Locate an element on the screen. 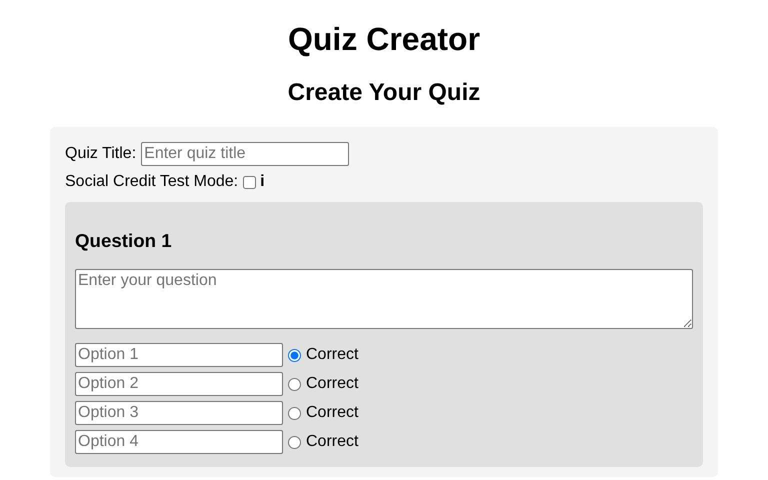 The image size is (768, 480). option-input: Option 4 is located at coordinates (179, 442).